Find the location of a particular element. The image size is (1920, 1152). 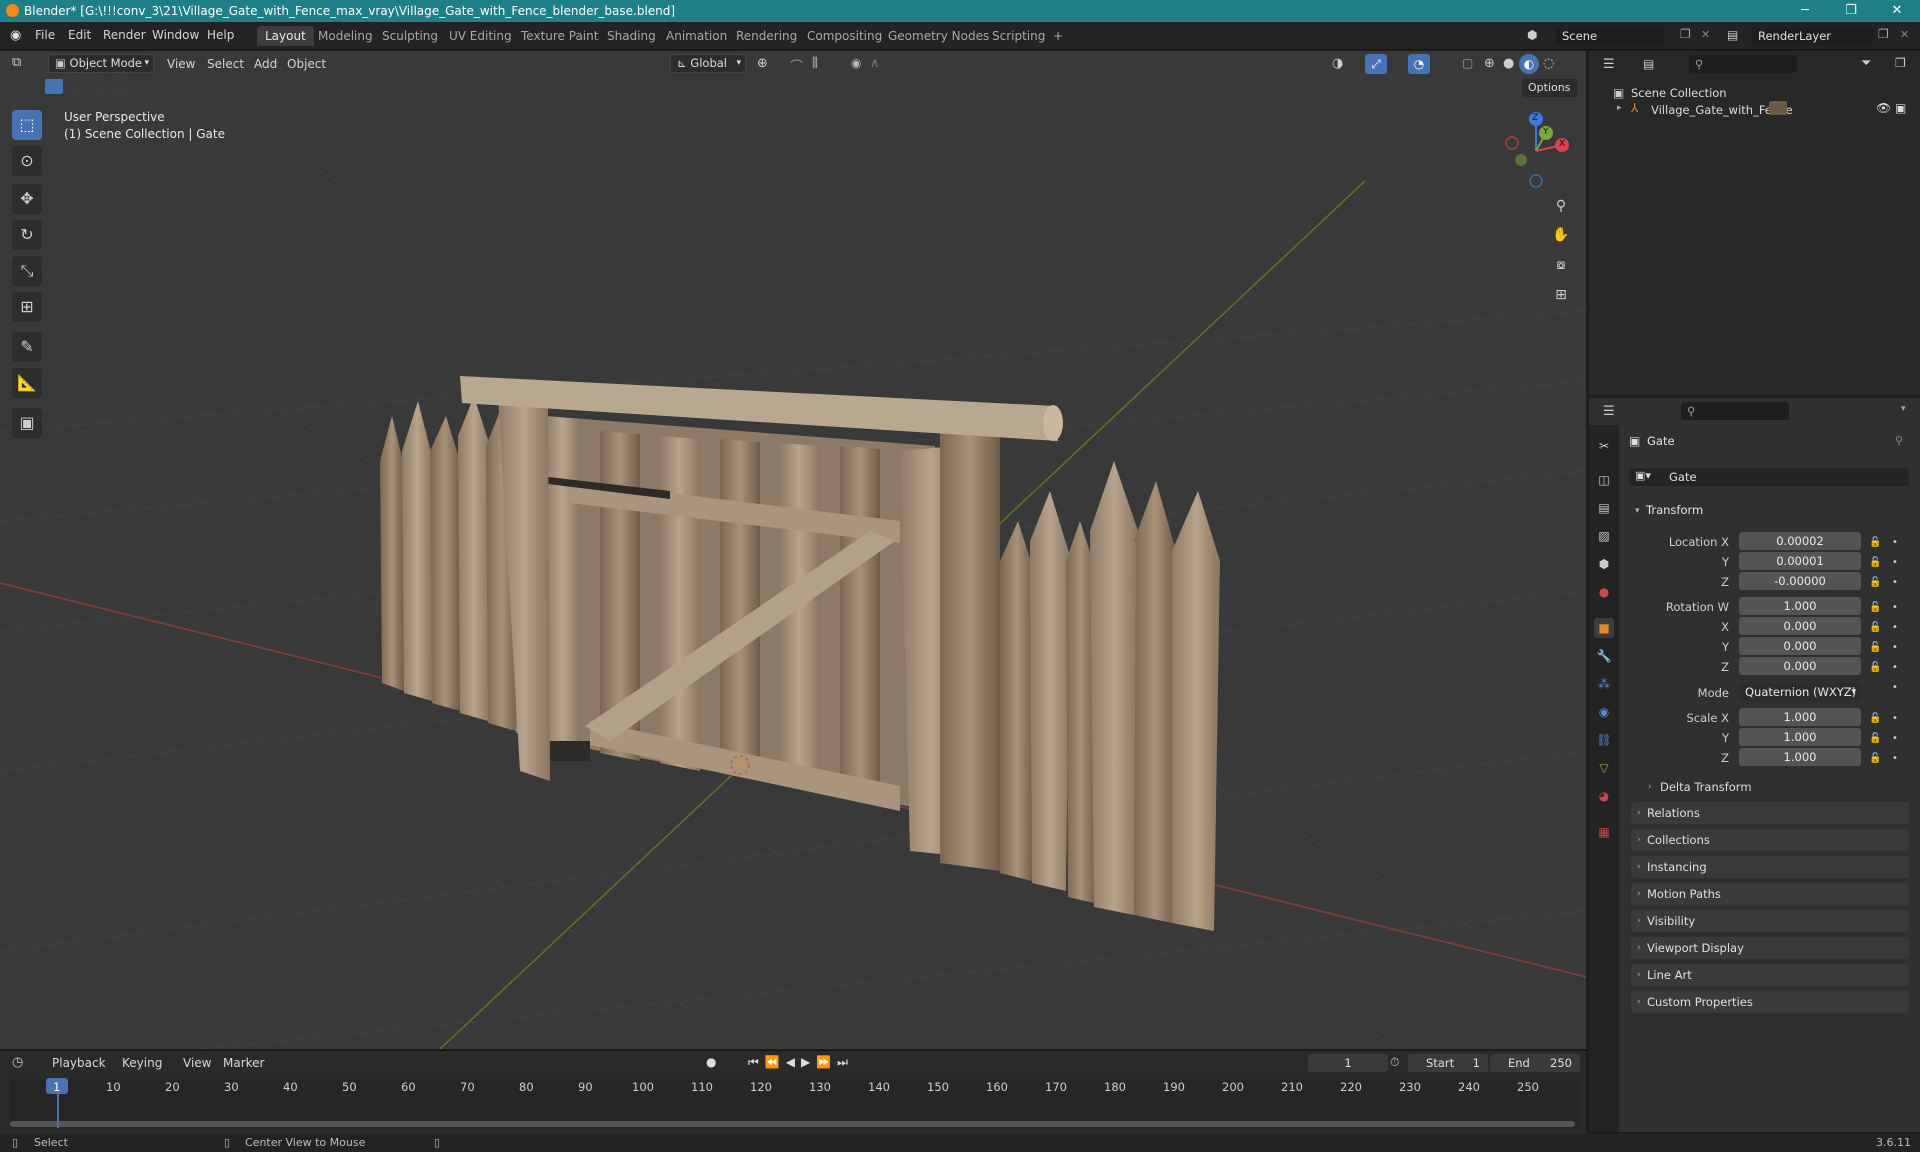

panel-line-art: › Line Art is located at coordinates (1770, 975).